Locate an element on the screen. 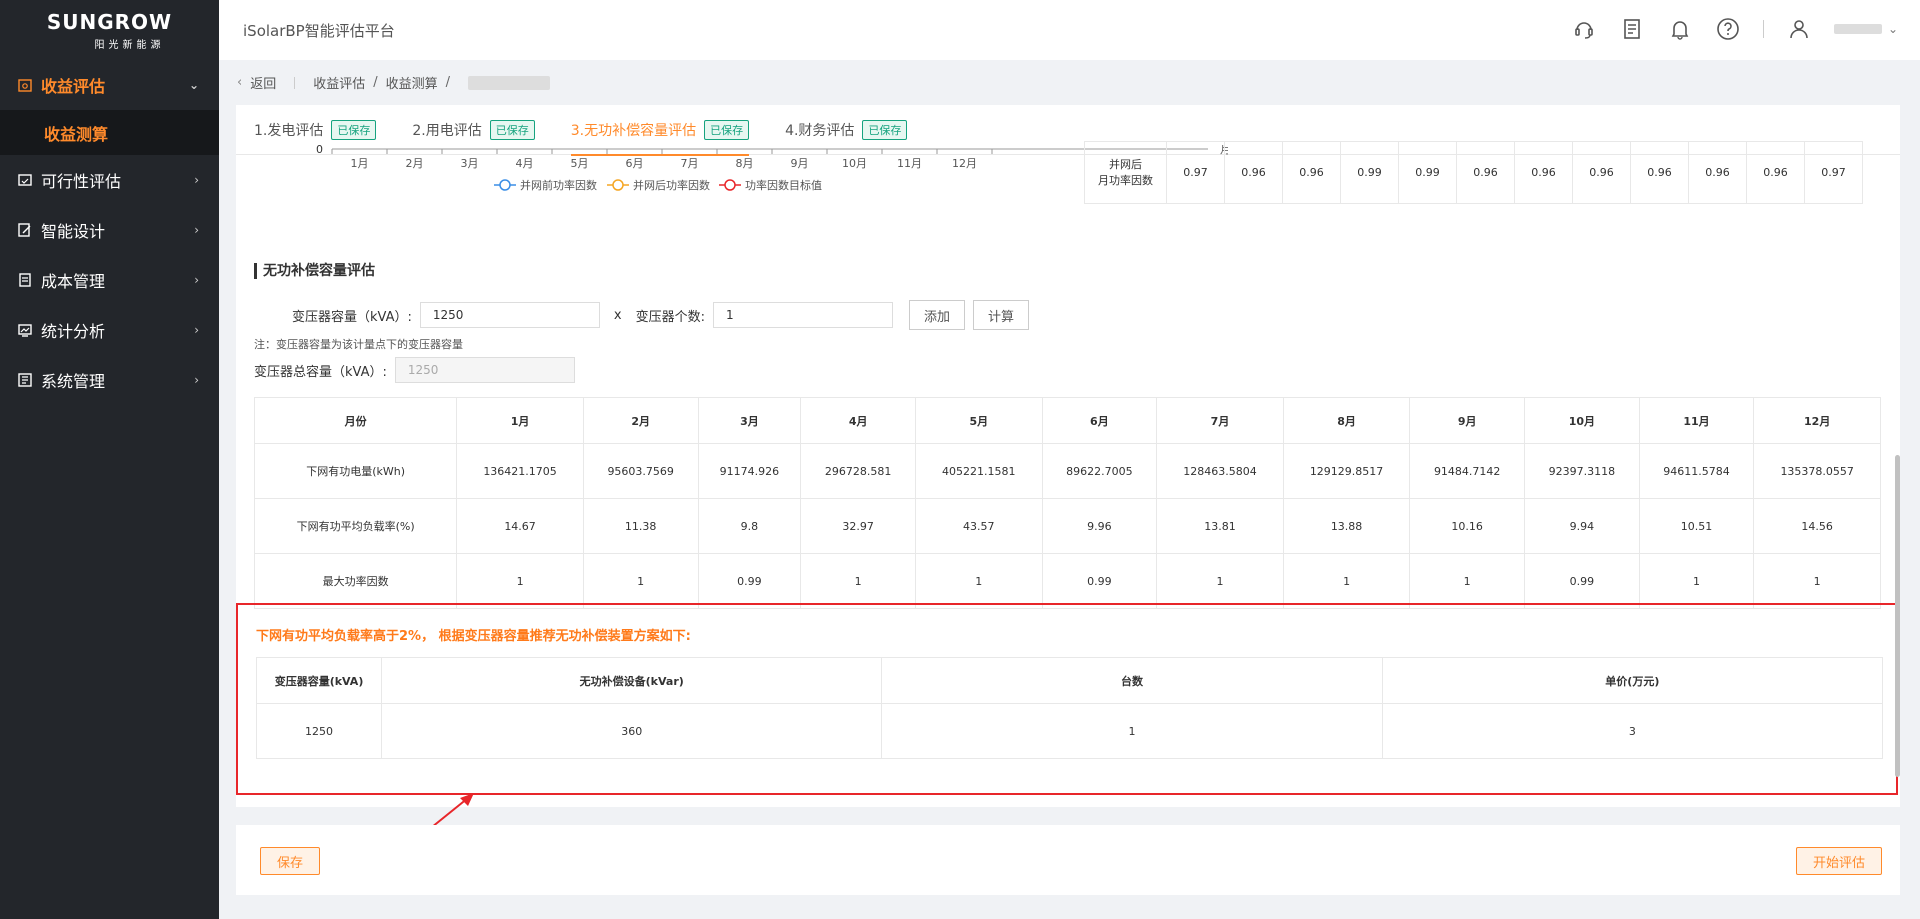 This screenshot has width=1920, height=919. help-icon is located at coordinates (1728, 29).